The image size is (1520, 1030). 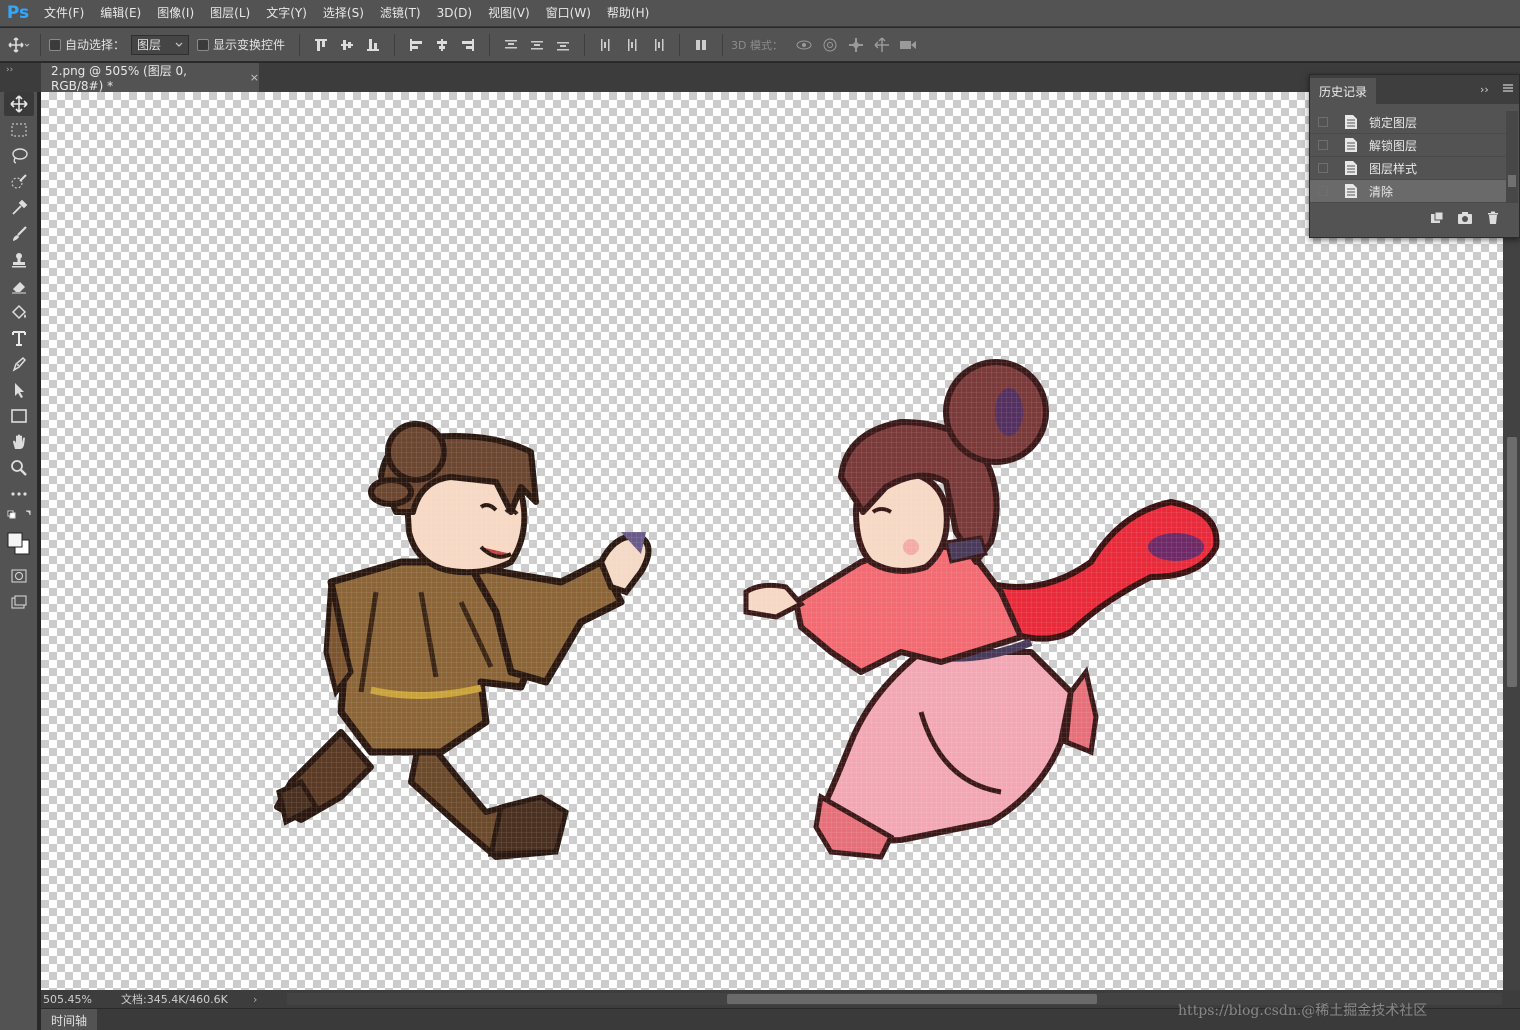 What do you see at coordinates (321, 45) in the screenshot?
I see `align-top-icon` at bounding box center [321, 45].